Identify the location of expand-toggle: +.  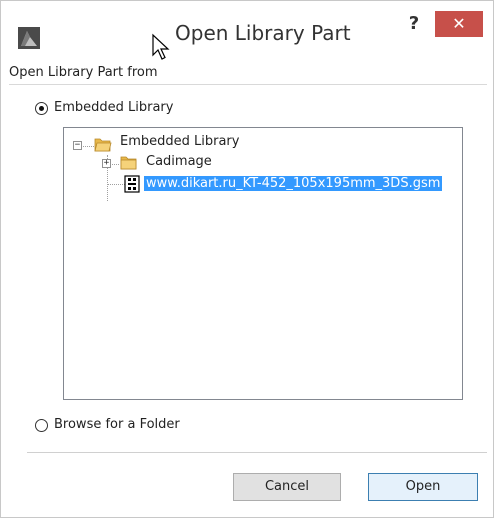
(106, 163).